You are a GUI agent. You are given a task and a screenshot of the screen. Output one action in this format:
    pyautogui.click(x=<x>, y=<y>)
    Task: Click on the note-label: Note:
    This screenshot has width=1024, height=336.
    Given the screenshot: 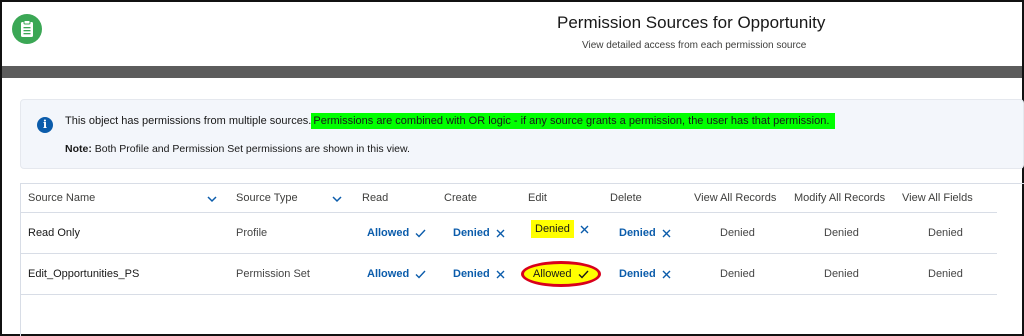 What is the action you would take?
    pyautogui.click(x=78, y=149)
    